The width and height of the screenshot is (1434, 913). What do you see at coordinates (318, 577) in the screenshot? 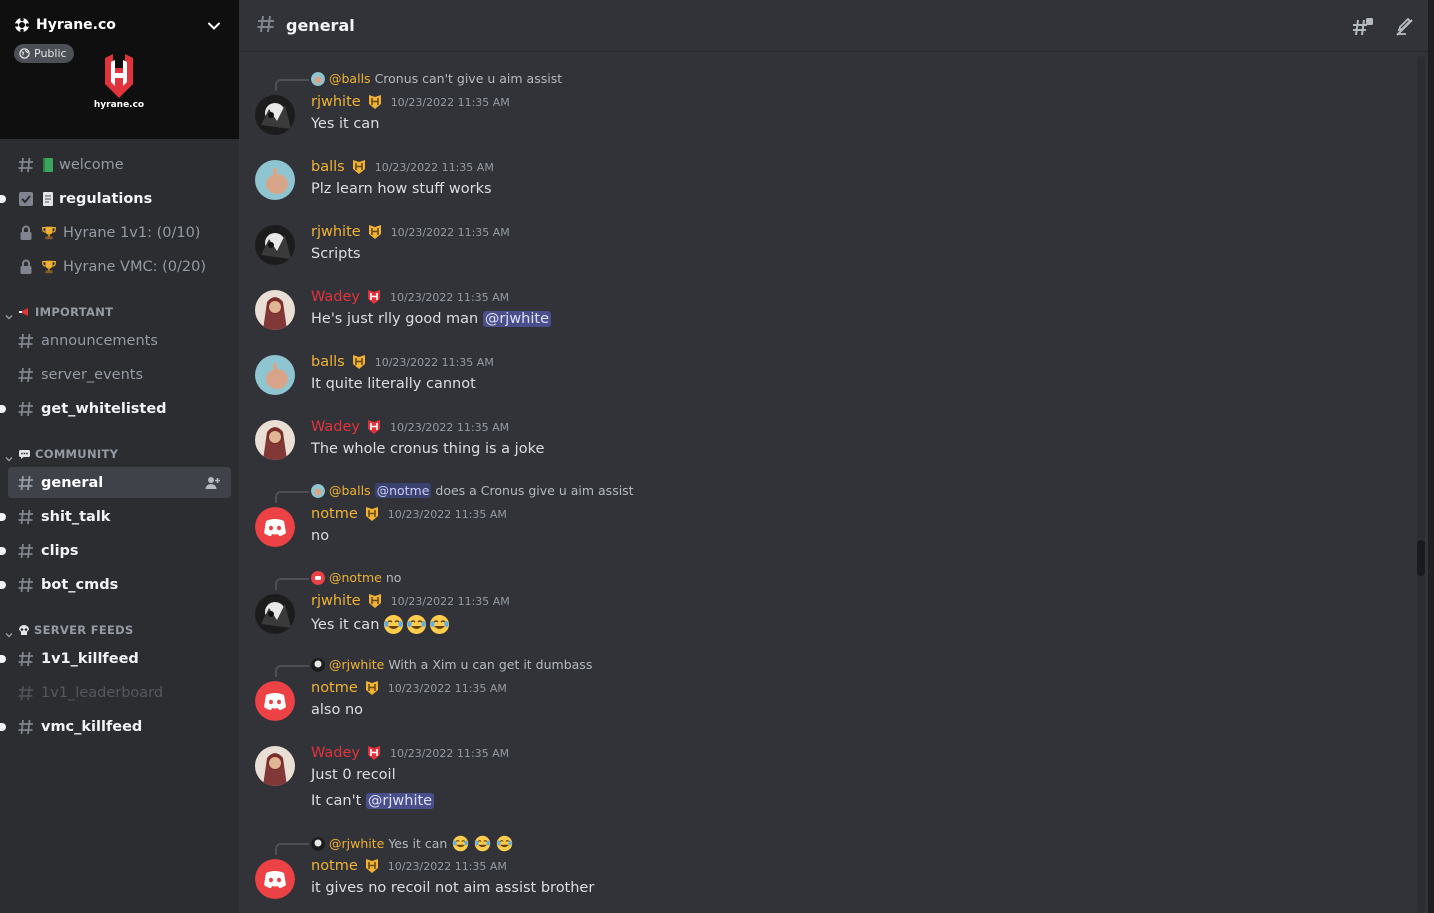
I see `reply-avatar` at bounding box center [318, 577].